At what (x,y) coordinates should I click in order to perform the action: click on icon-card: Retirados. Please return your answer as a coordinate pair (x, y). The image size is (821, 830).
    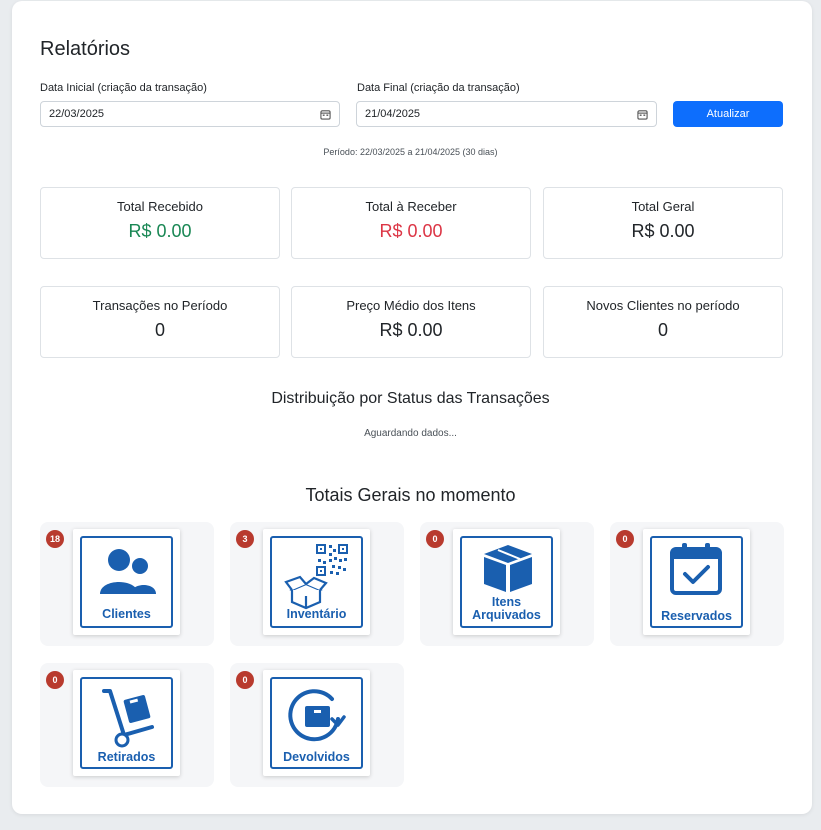
    Looking at the image, I should click on (126, 723).